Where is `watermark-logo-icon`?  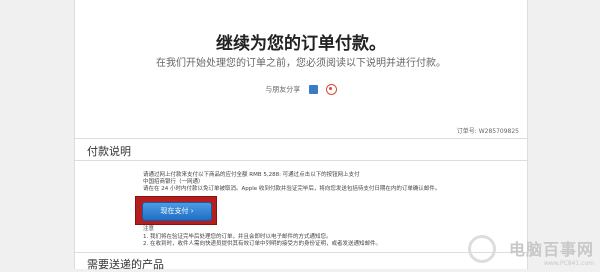
watermark-logo-icon is located at coordinates (482, 249).